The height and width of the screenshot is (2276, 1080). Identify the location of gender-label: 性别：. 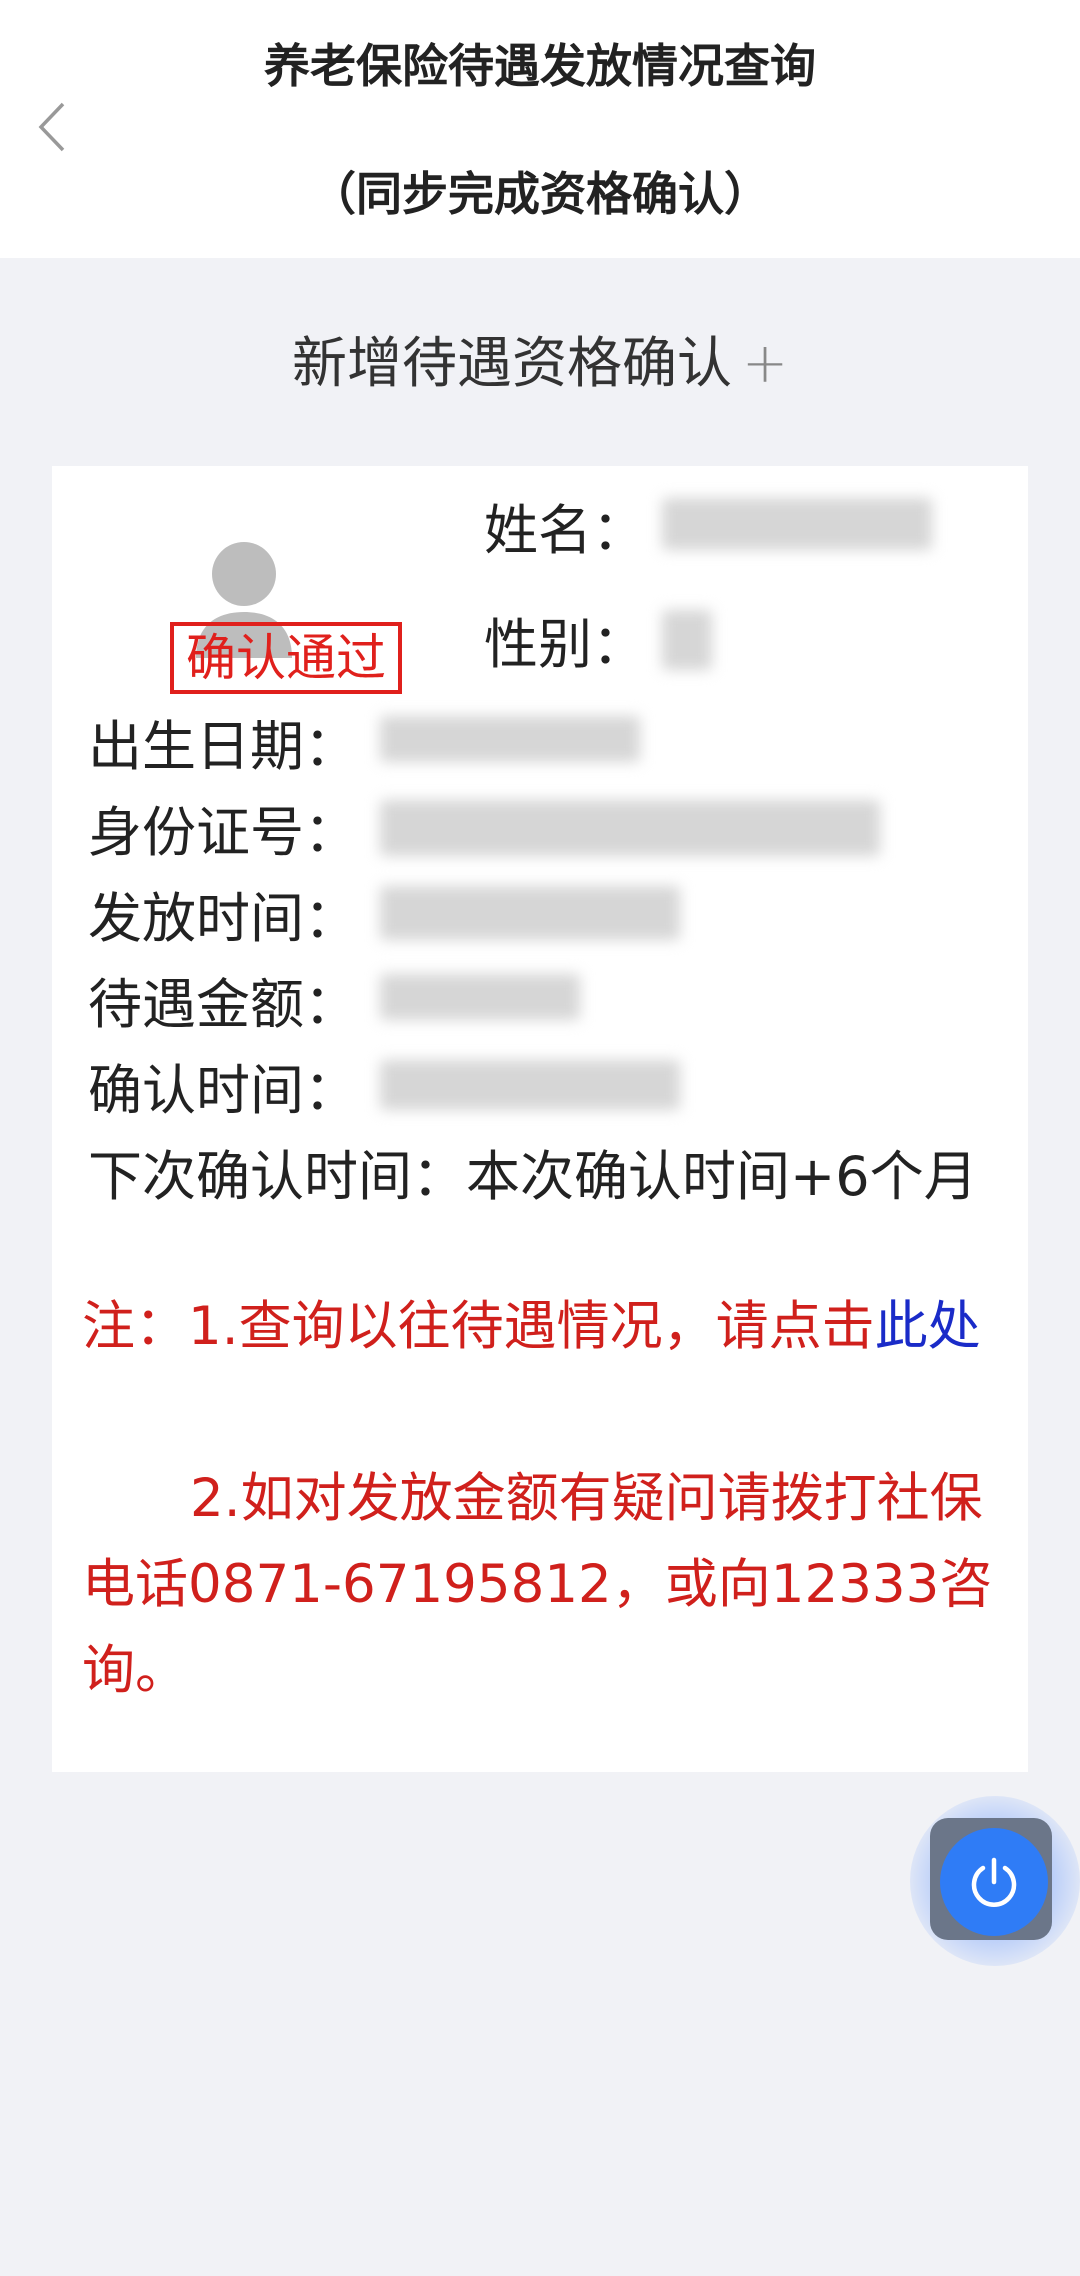
(565, 644).